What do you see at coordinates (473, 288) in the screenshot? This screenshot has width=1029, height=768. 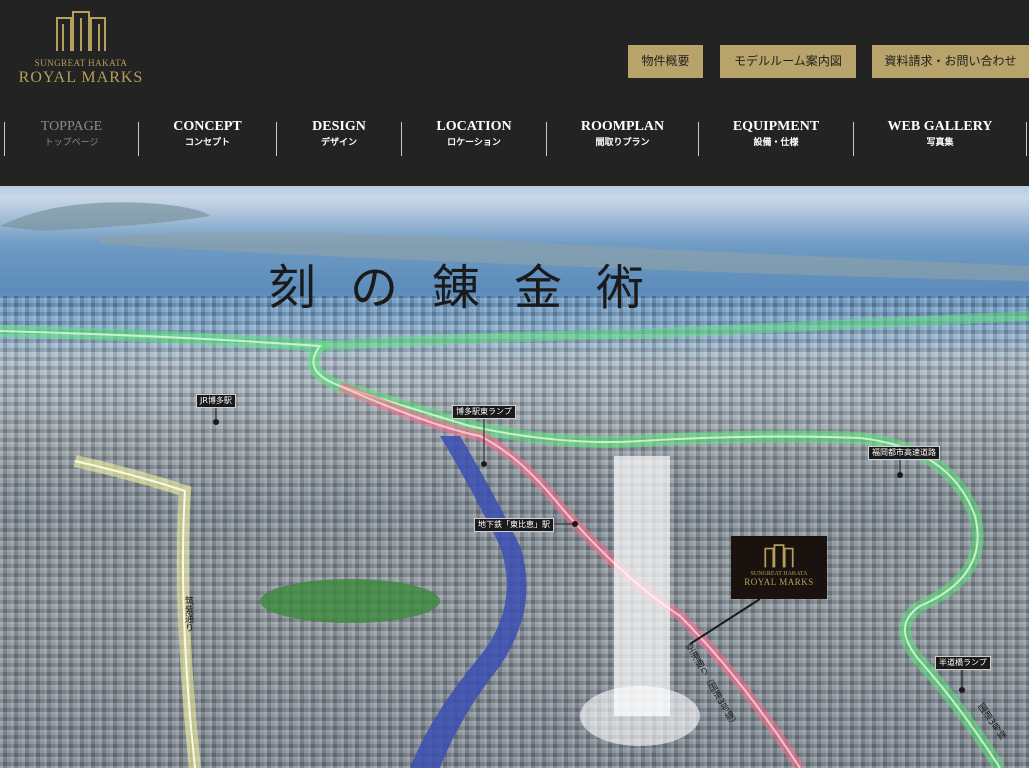 I see `hero-tagline: 刻の錬金術` at bounding box center [473, 288].